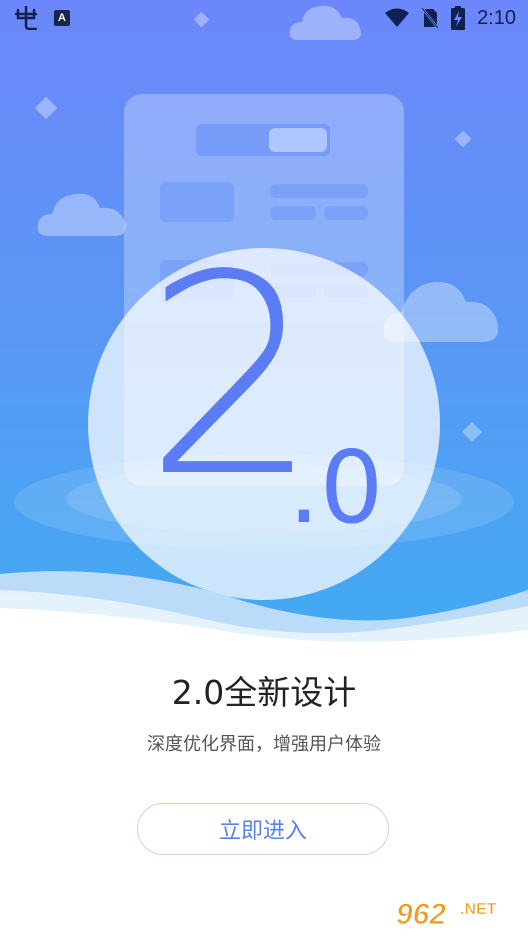  I want to click on version-suffix: .0, so click(336, 487).